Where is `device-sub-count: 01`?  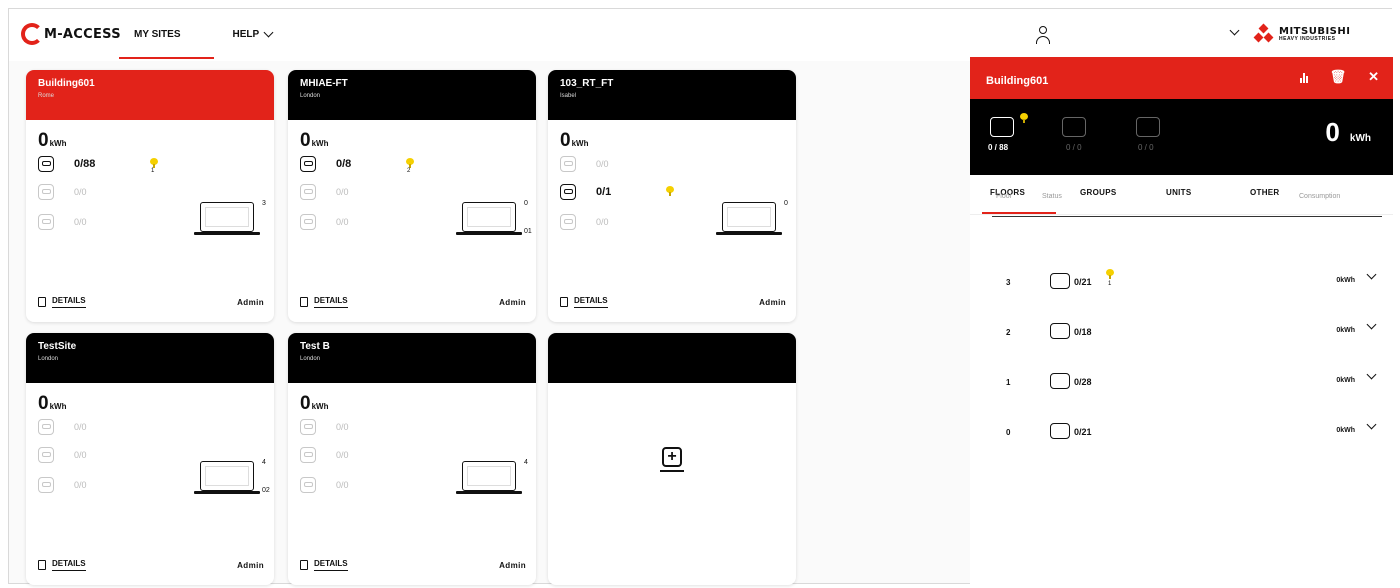
device-sub-count: 01 is located at coordinates (528, 231).